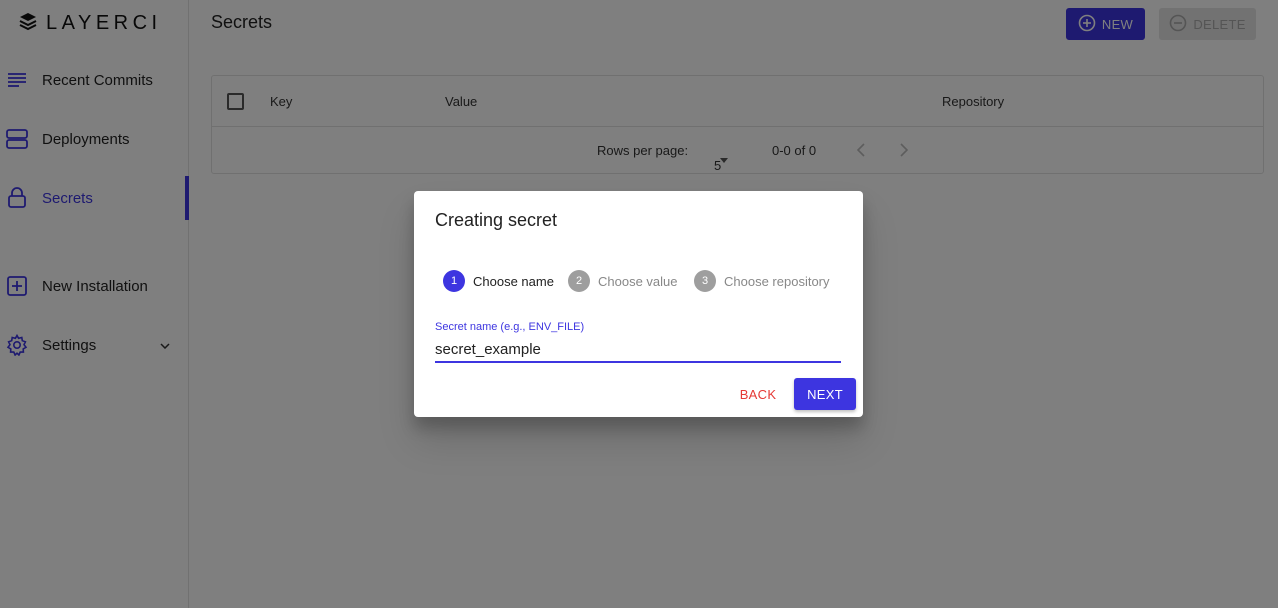  I want to click on step-number: 2, so click(579, 281).